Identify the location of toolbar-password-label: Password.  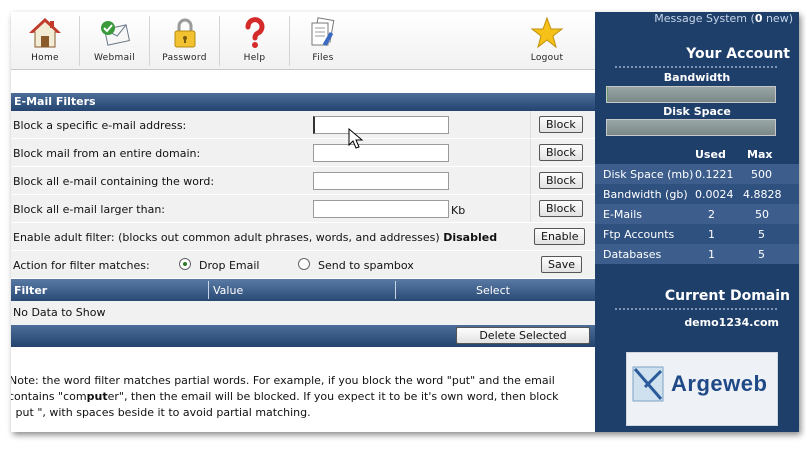
(184, 58).